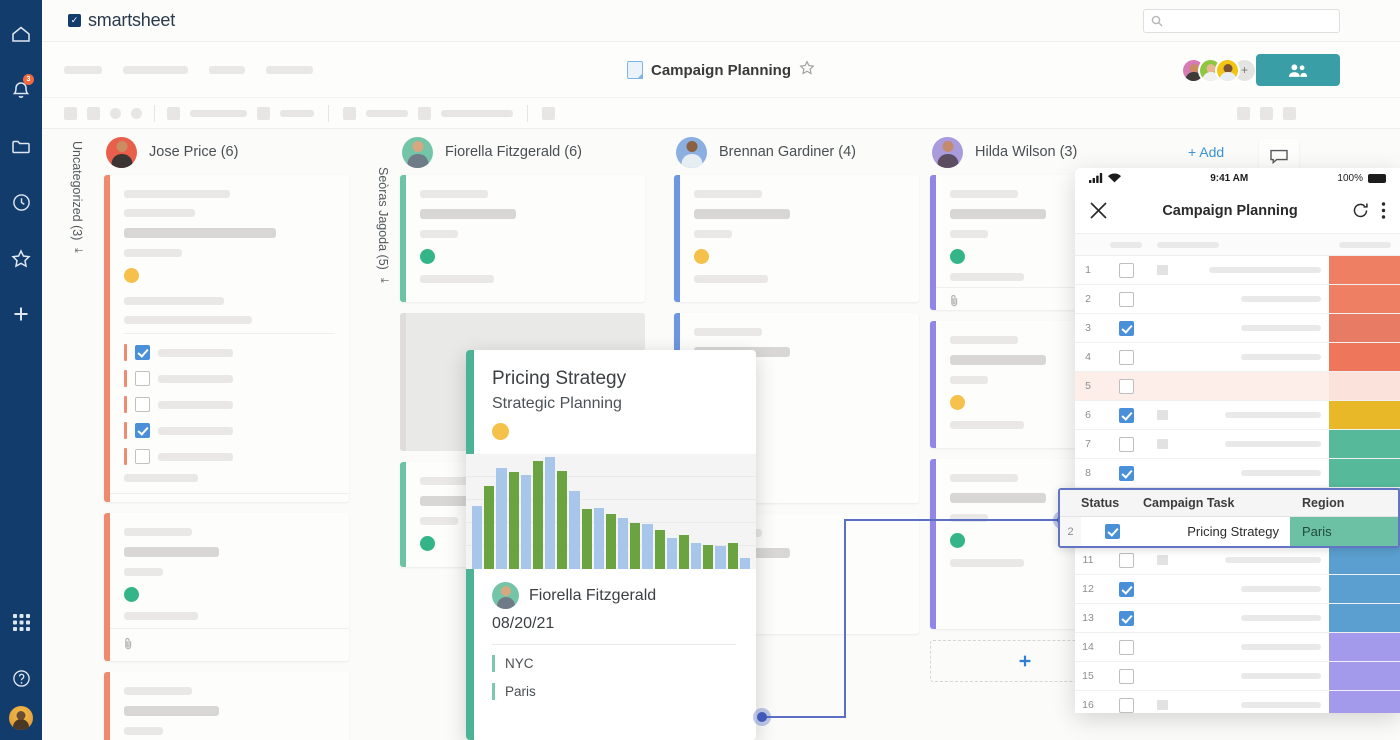 This screenshot has height=740, width=1400. What do you see at coordinates (21, 622) in the screenshot?
I see `grid-apps-icon` at bounding box center [21, 622].